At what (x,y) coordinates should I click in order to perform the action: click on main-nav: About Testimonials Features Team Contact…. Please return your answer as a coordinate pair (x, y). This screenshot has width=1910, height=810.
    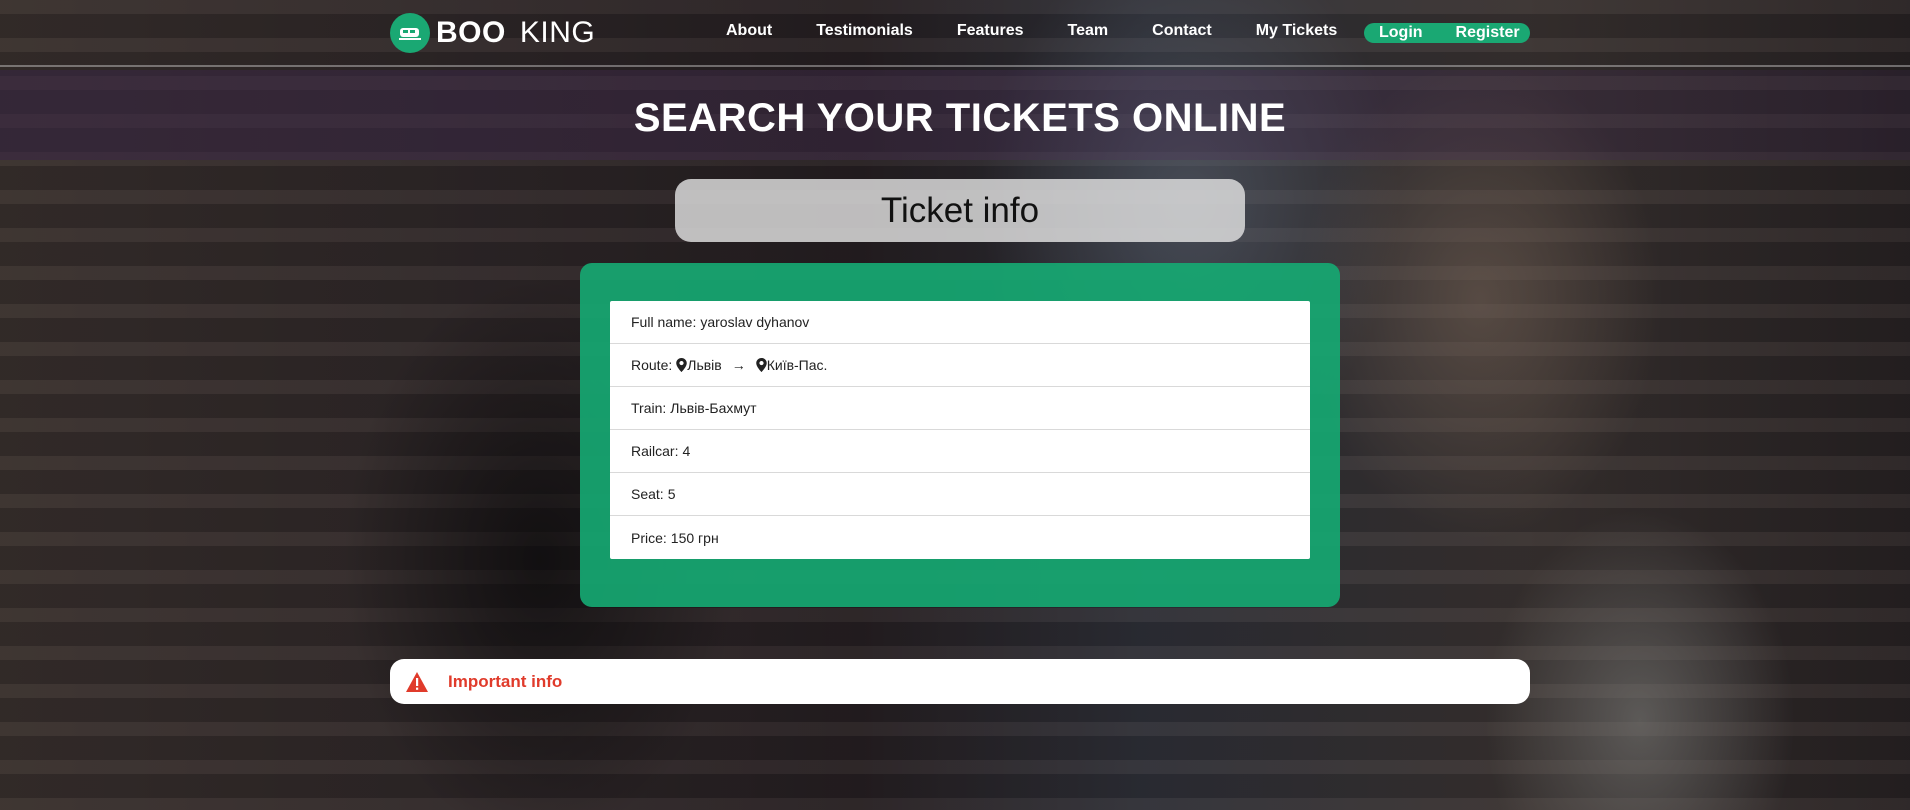
    Looking at the image, I should click on (1053, 31).